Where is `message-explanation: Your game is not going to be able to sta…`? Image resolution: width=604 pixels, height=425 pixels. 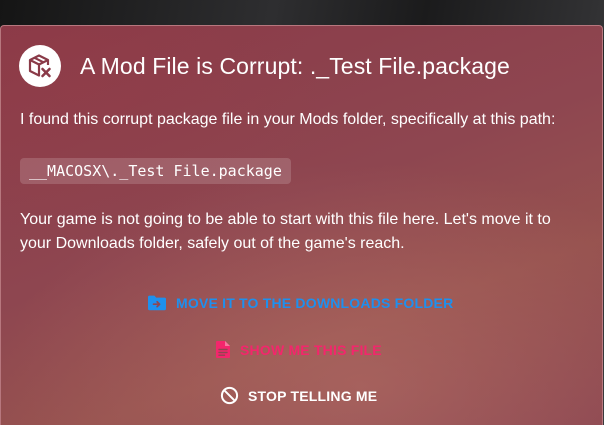
message-explanation: Your game is not going to be able to sta… is located at coordinates (285, 231).